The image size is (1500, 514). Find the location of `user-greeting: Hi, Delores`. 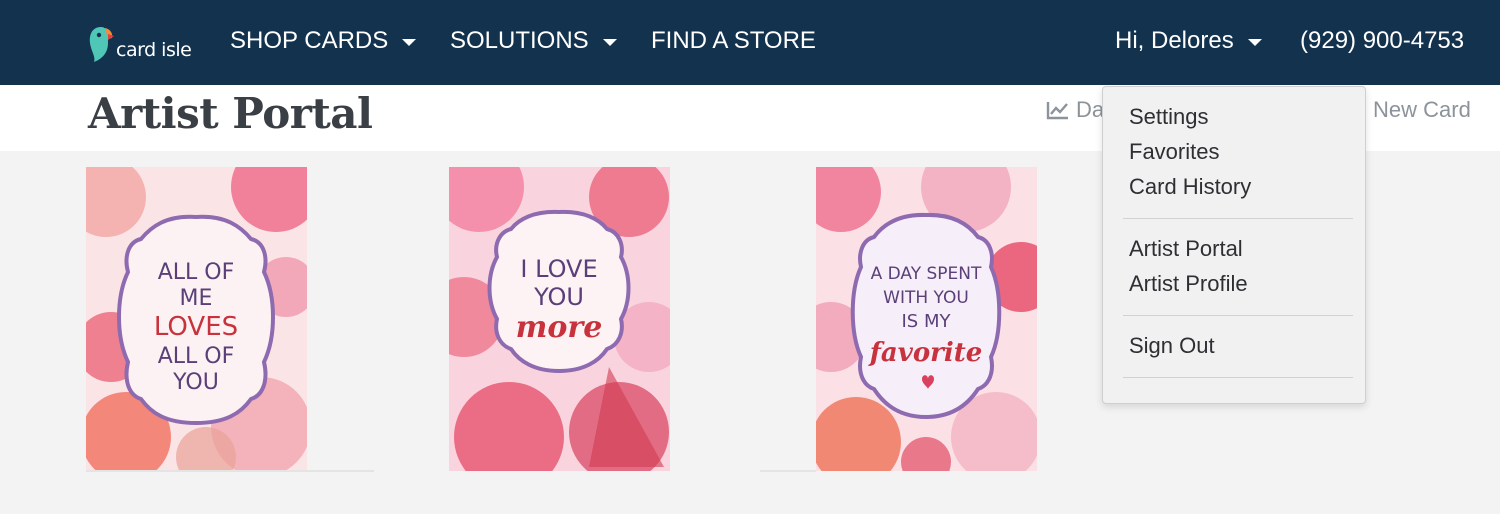

user-greeting: Hi, Delores is located at coordinates (1174, 40).